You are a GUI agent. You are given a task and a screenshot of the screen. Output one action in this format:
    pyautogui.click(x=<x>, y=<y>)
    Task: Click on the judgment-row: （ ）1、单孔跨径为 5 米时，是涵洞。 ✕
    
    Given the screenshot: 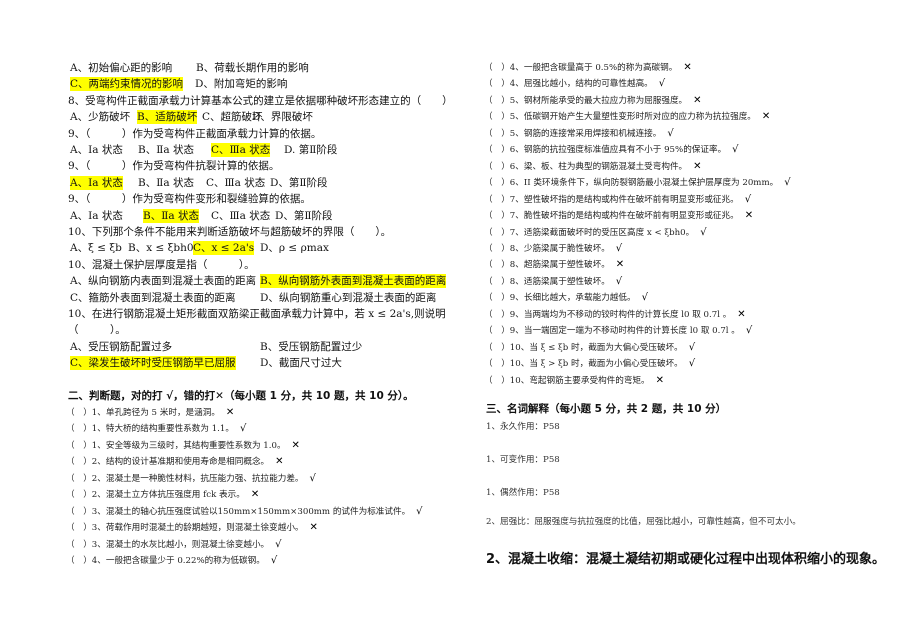 What is the action you would take?
    pyautogui.click(x=150, y=413)
    